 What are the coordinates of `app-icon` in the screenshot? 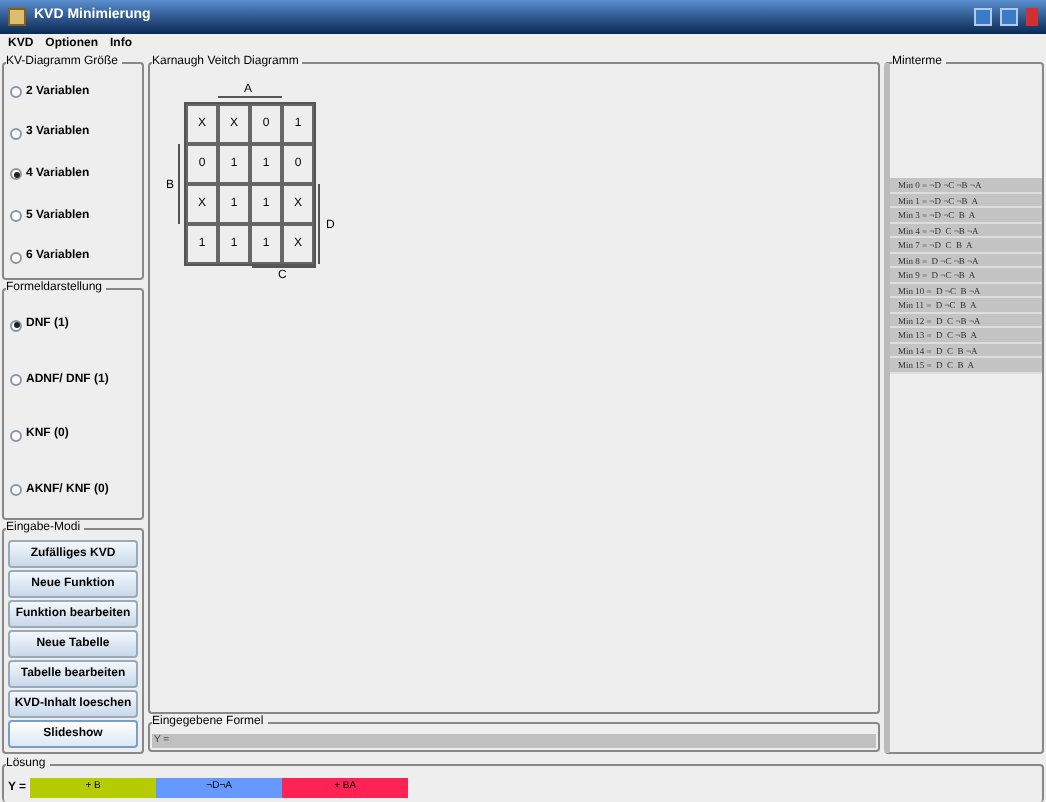 It's located at (17, 17).